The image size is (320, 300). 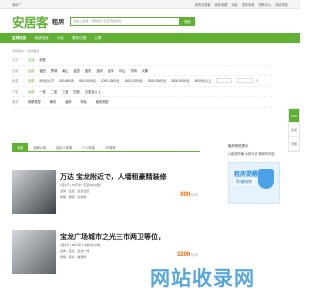 What do you see at coordinates (238, 146) in the screenshot?
I see `sidebar-title: 租房风险提示` at bounding box center [238, 146].